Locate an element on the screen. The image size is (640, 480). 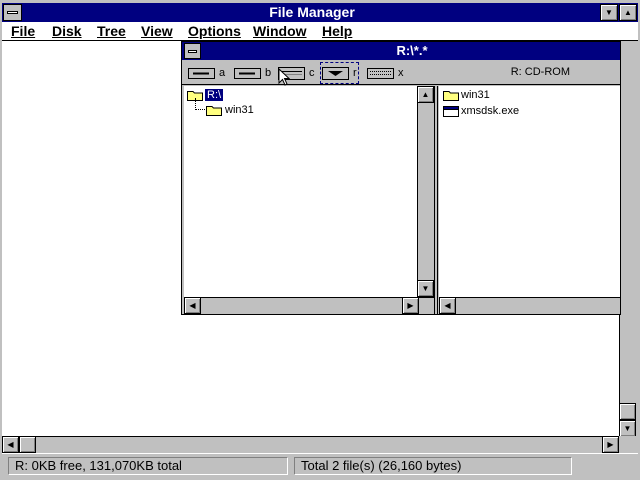
system-menu-box is located at coordinates (12, 12).